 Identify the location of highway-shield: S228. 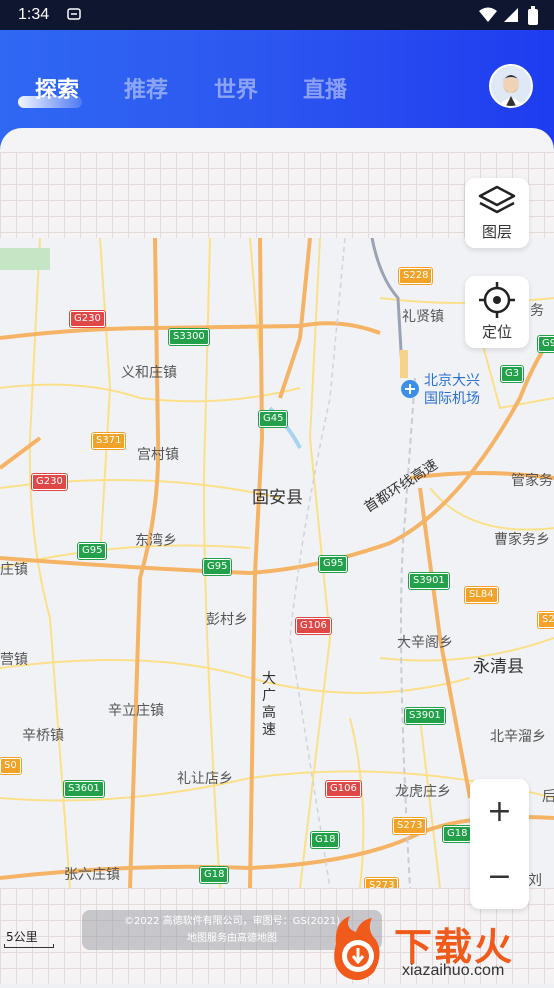
(416, 276).